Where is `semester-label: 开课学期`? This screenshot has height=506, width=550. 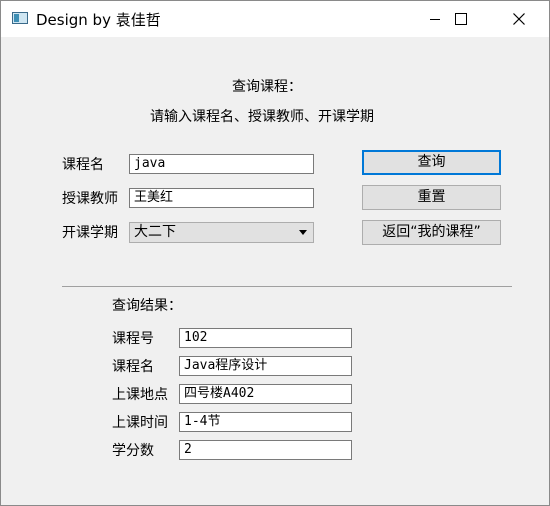 semester-label: 开课学期 is located at coordinates (90, 233).